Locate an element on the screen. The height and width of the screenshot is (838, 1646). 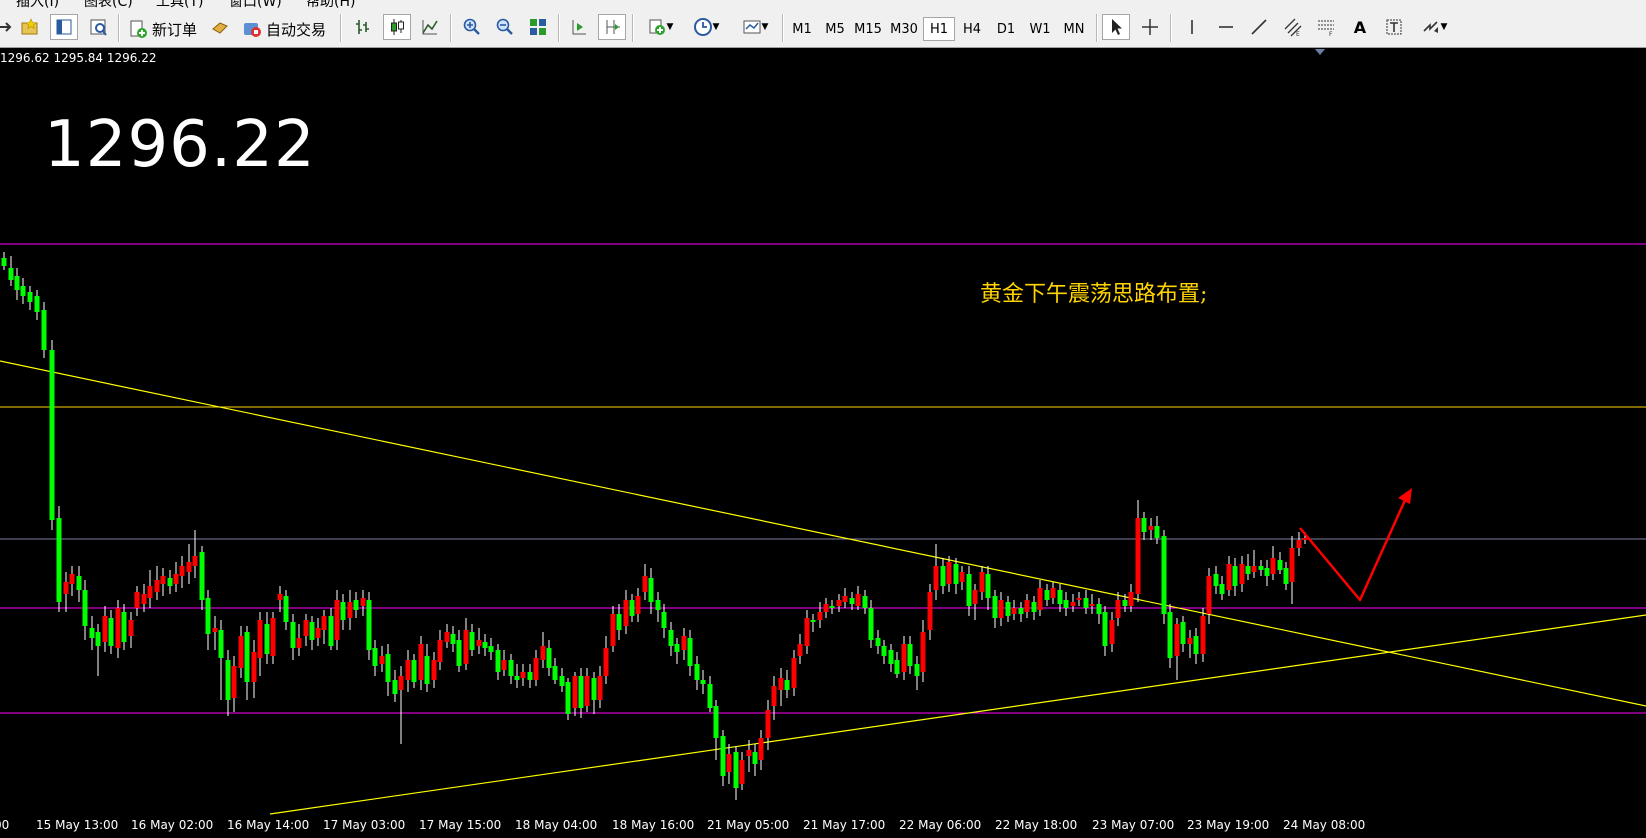
crosshair-icon is located at coordinates (1150, 27).